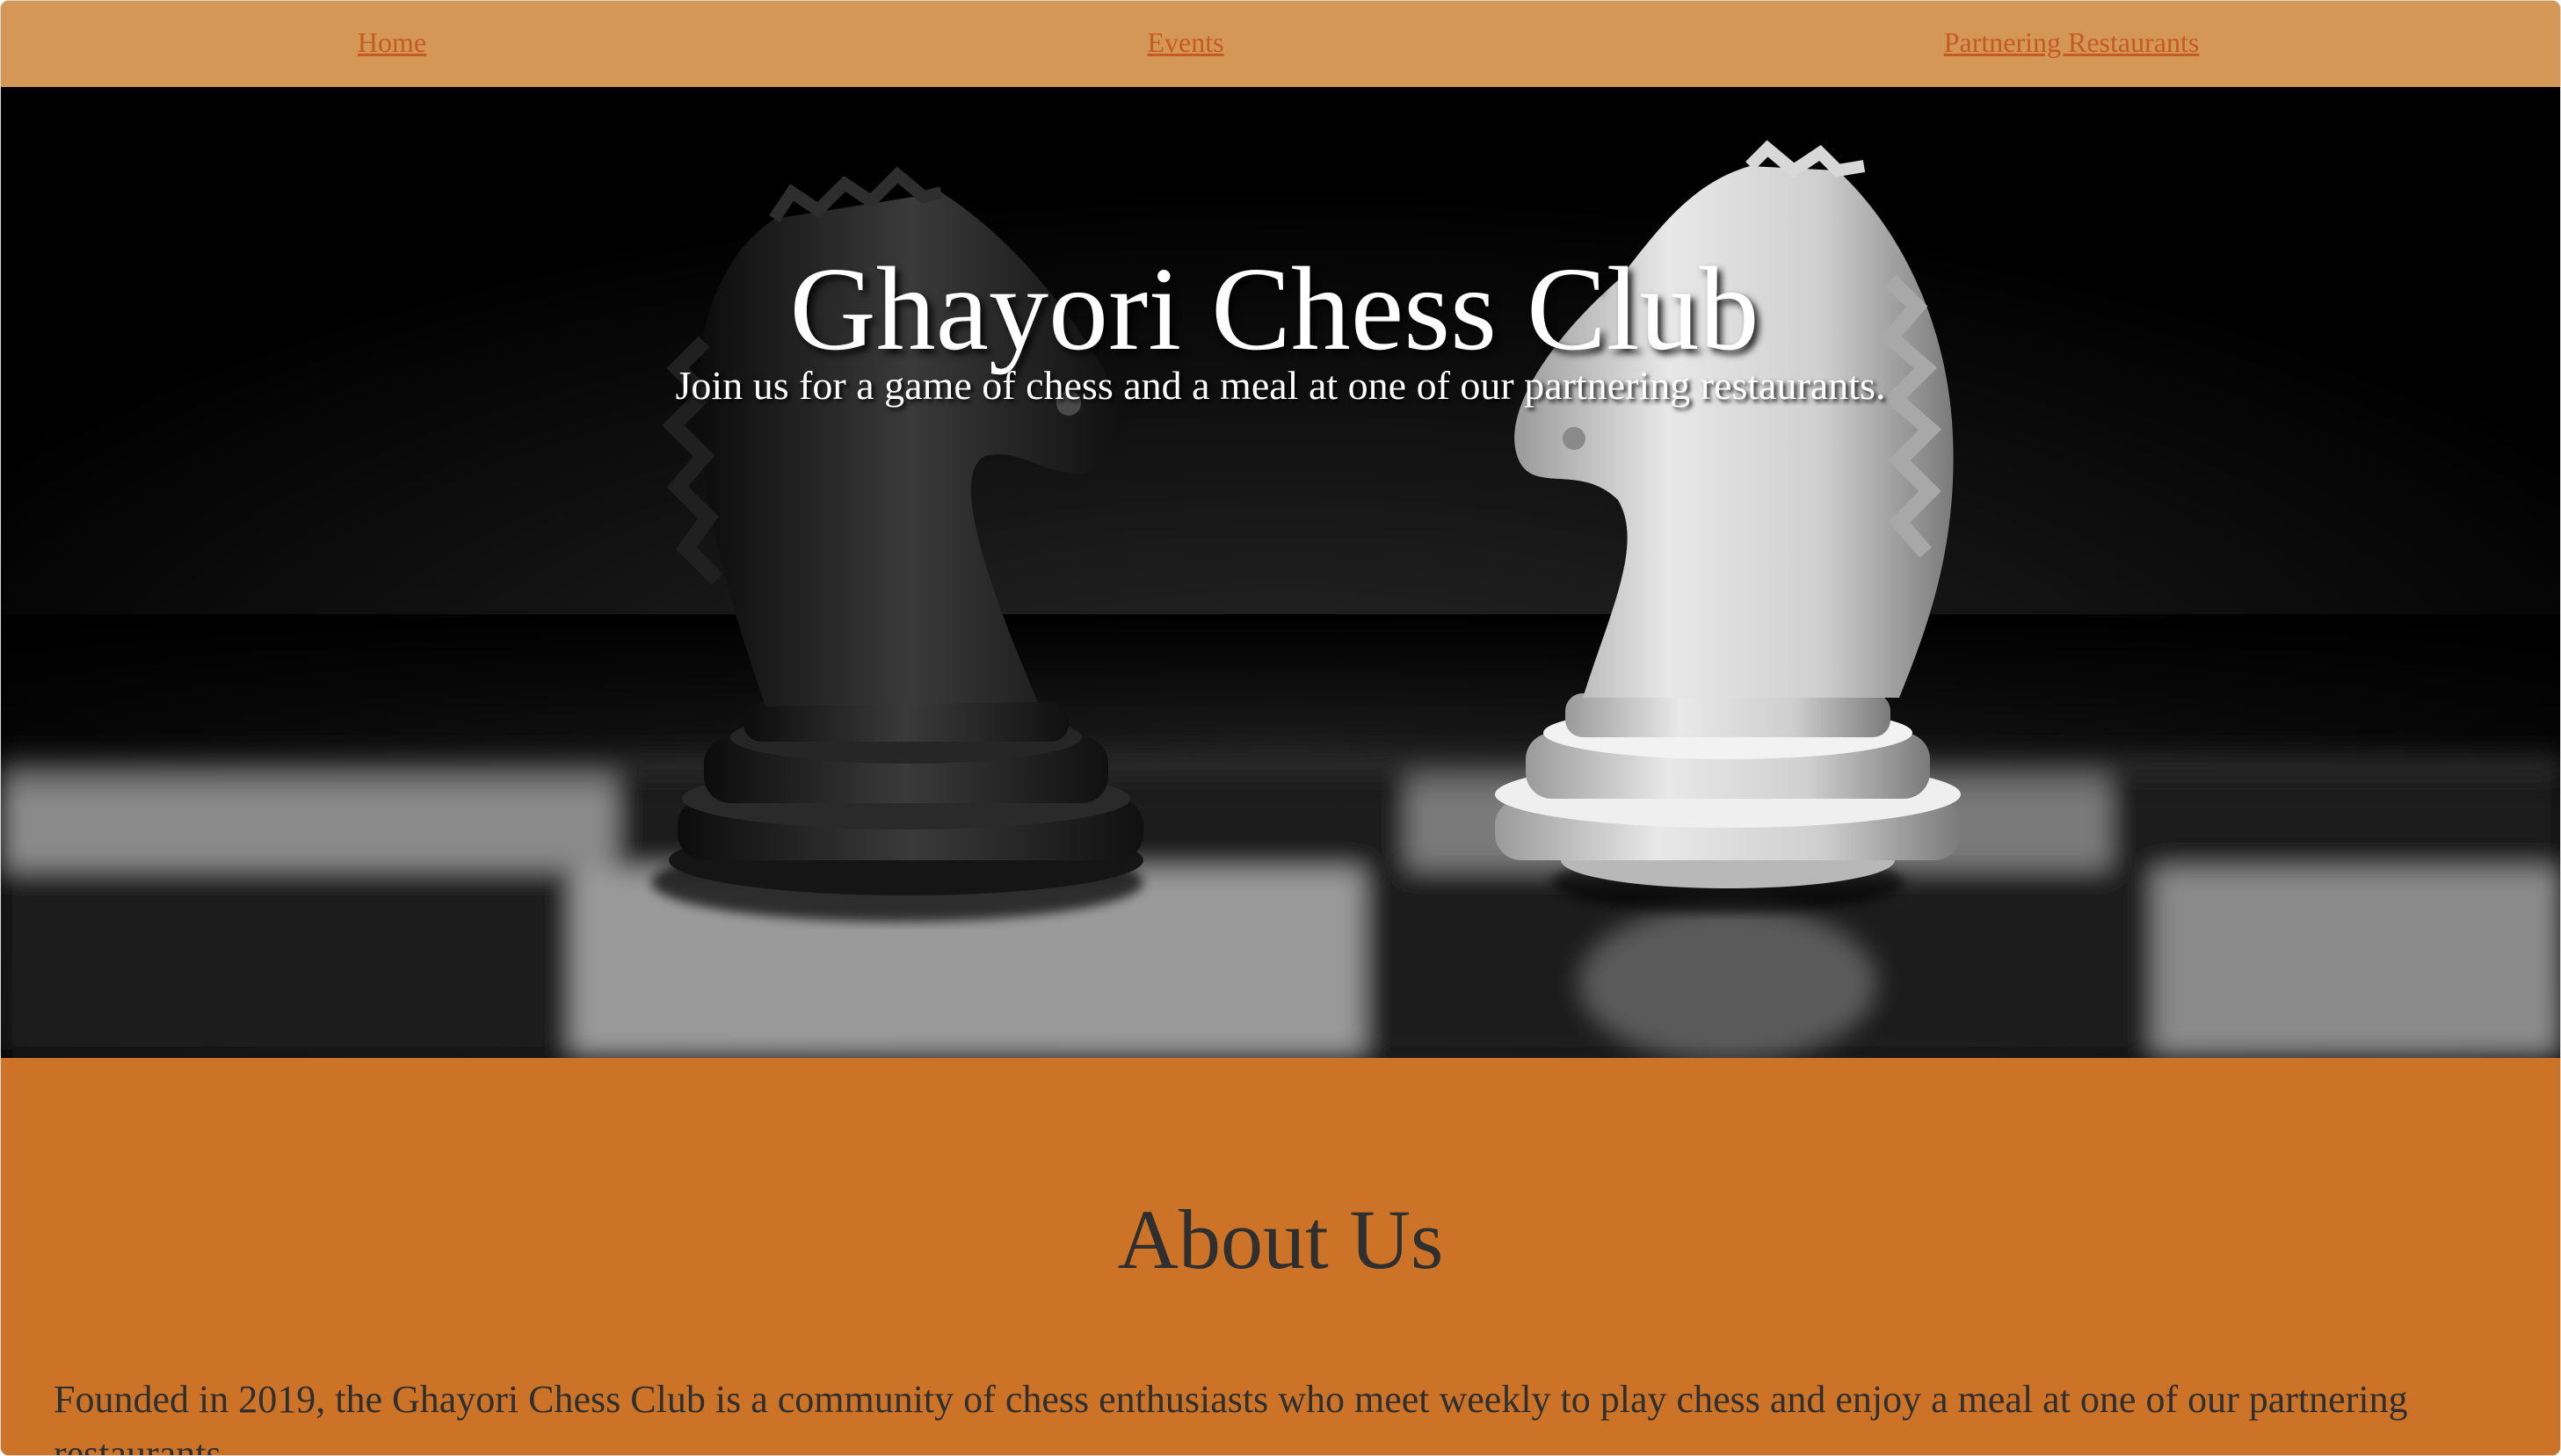  What do you see at coordinates (1280, 44) in the screenshot?
I see `top-navigation: Home Events Partnering Restaurants` at bounding box center [1280, 44].